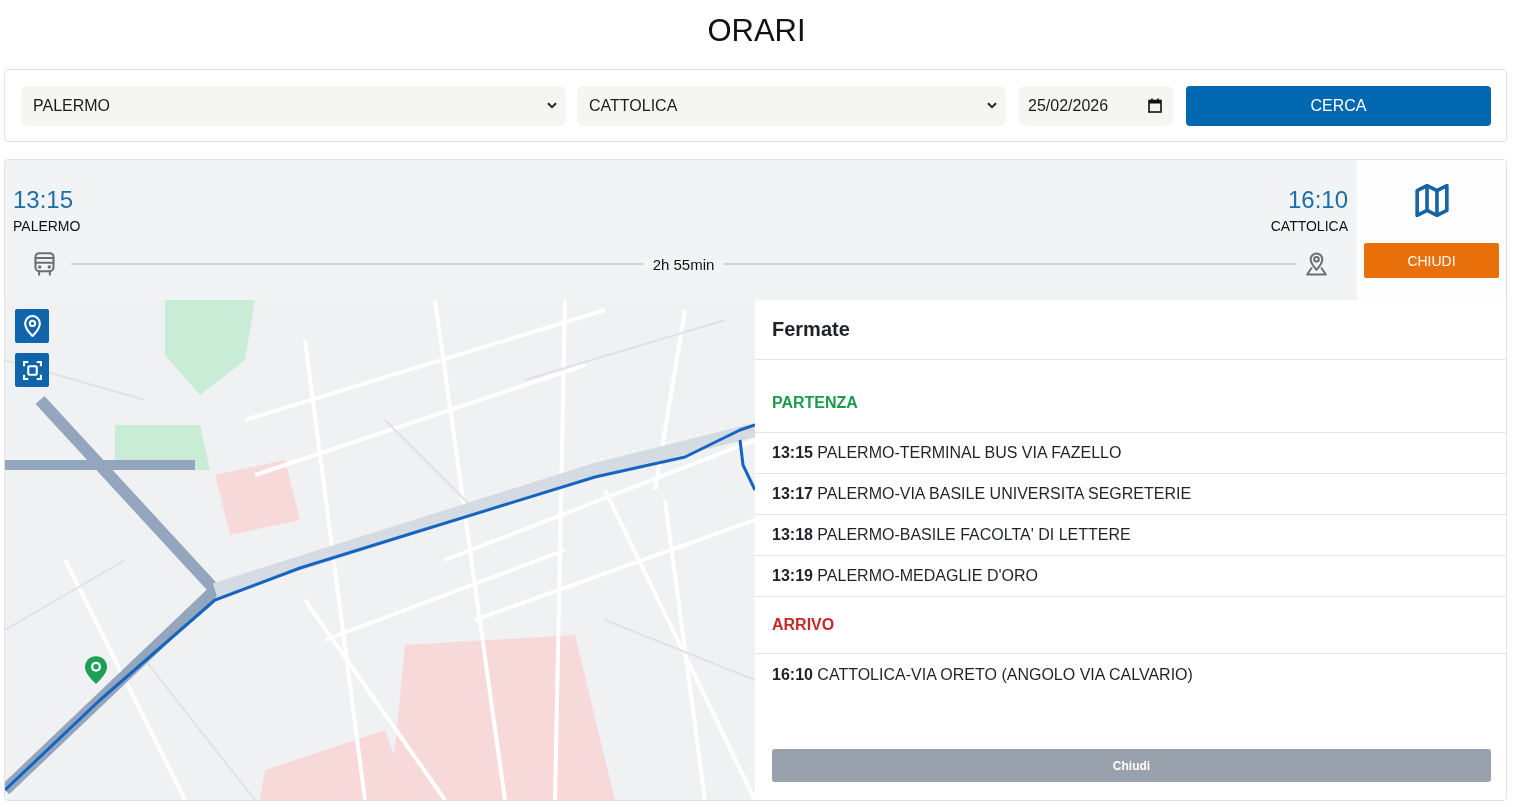 The height and width of the screenshot is (807, 1513). What do you see at coordinates (47, 226) in the screenshot?
I see `departure-place: PALERMO` at bounding box center [47, 226].